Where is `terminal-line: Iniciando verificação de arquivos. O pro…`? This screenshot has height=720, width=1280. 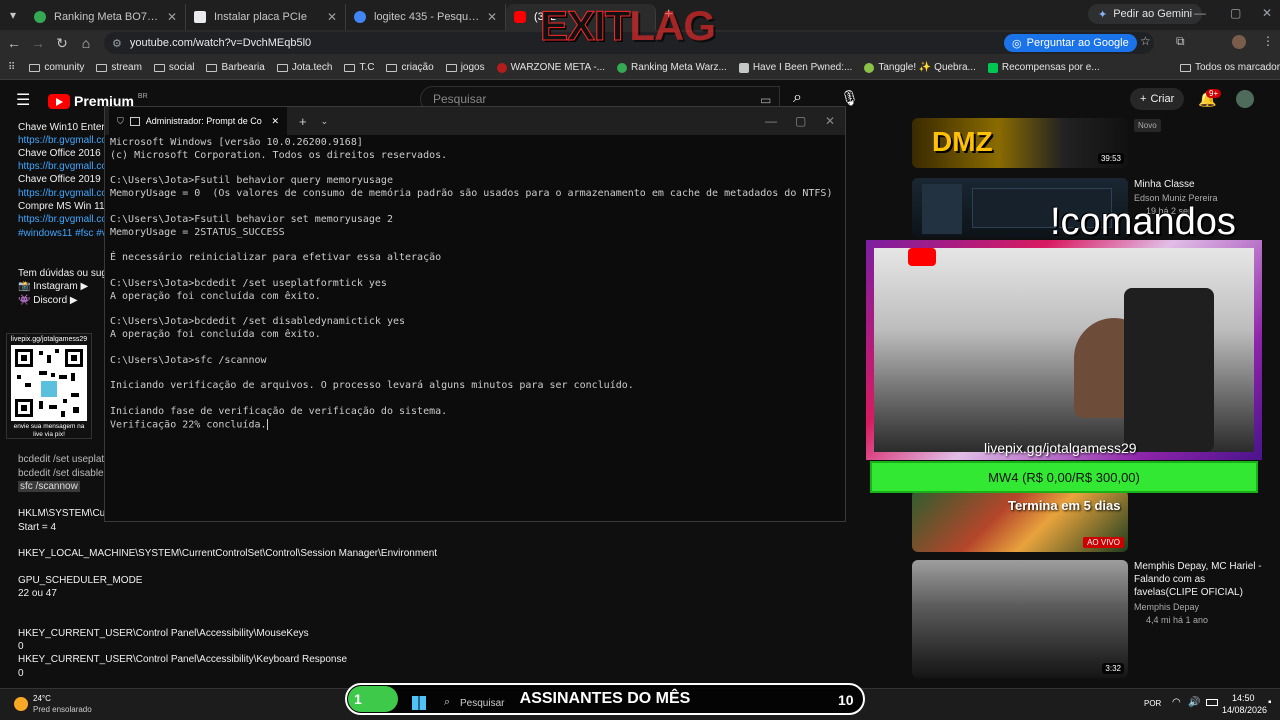 terminal-line: Iniciando verificação de arquivos. O pro… is located at coordinates (372, 386).